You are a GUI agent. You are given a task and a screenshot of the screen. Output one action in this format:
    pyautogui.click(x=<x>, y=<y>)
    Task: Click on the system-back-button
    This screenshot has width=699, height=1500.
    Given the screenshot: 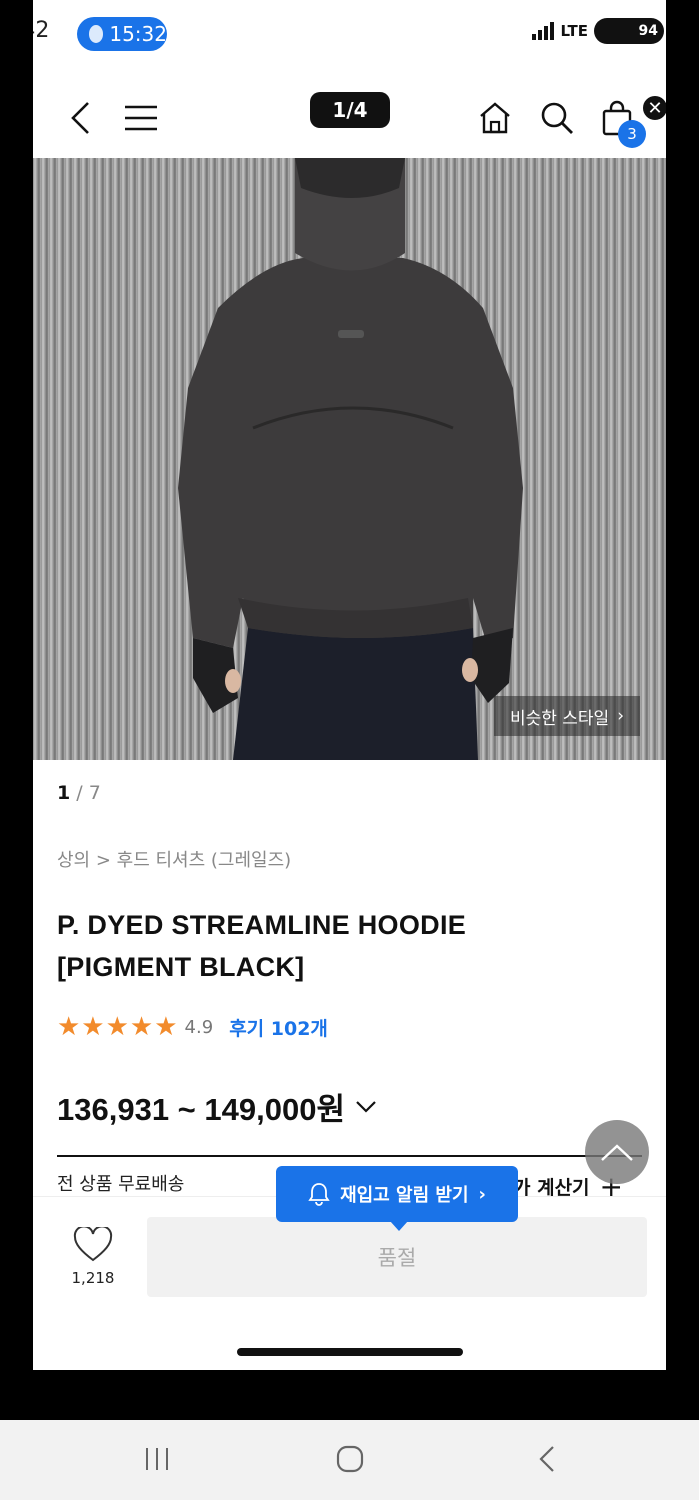 What is the action you would take?
    pyautogui.click(x=547, y=1459)
    